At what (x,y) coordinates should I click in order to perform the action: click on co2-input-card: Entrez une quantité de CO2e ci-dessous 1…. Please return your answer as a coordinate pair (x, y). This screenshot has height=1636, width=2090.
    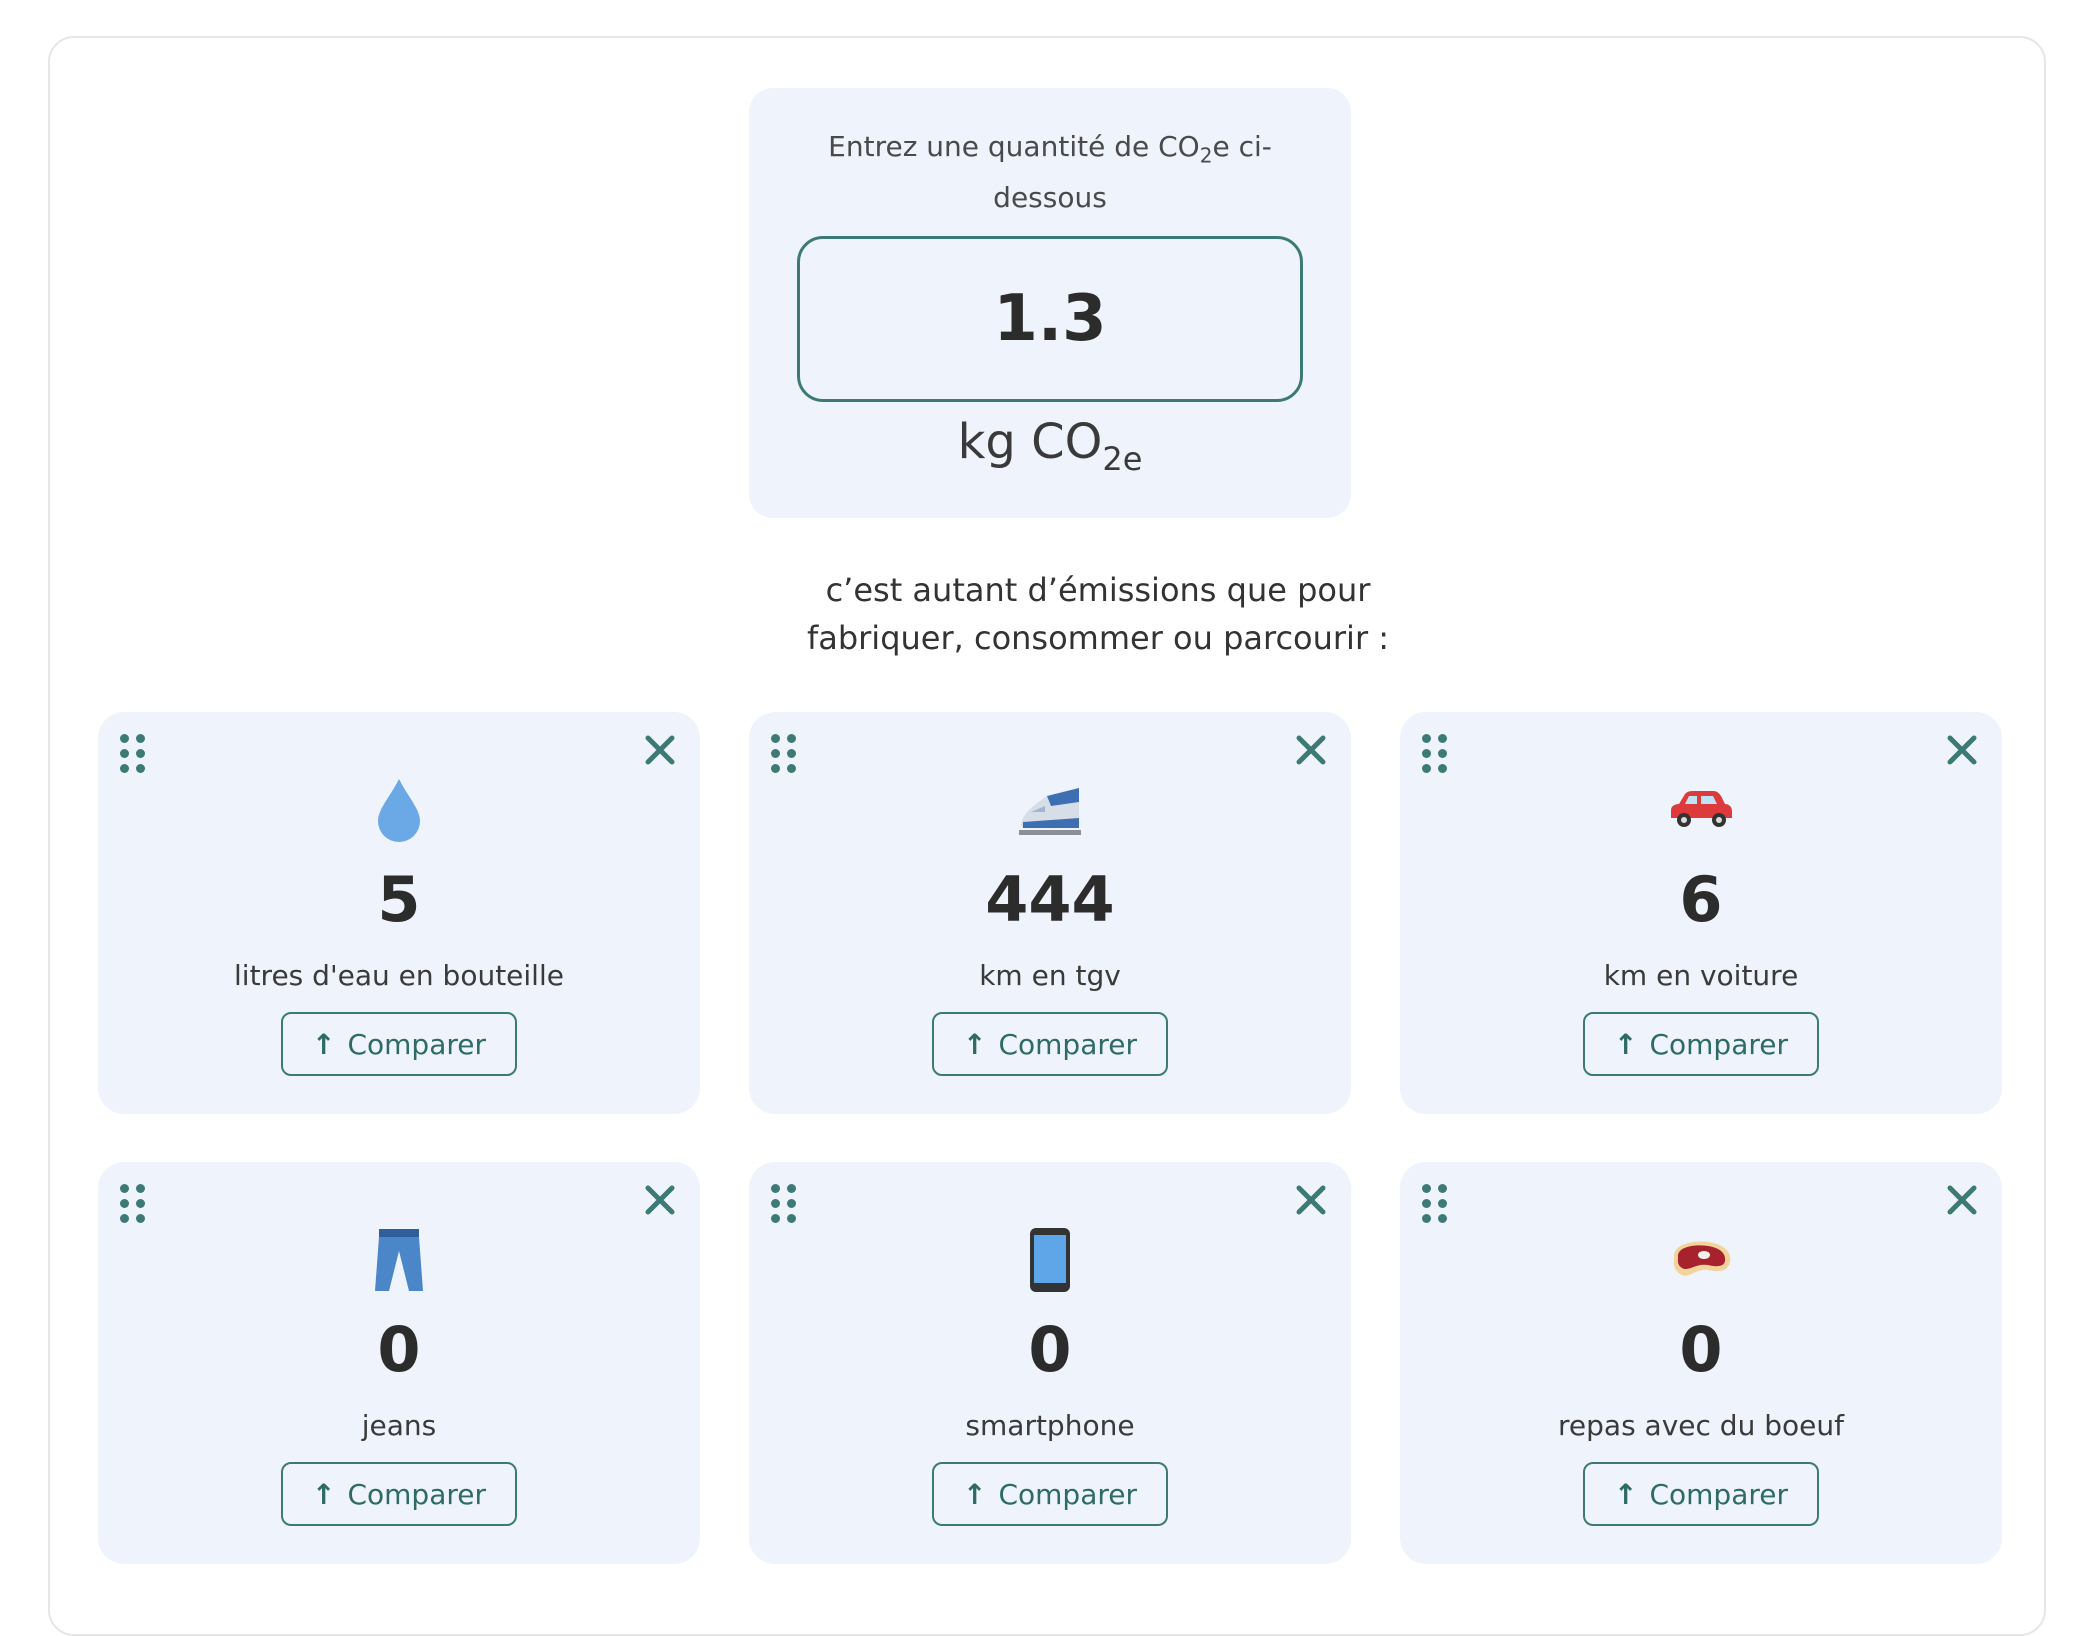
    Looking at the image, I should click on (1050, 303).